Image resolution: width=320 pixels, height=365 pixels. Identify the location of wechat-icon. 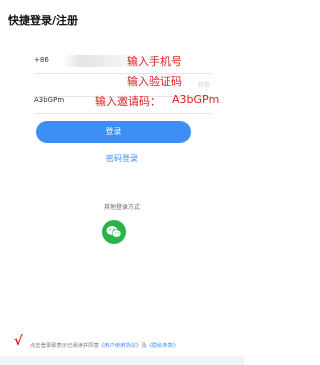
(114, 232).